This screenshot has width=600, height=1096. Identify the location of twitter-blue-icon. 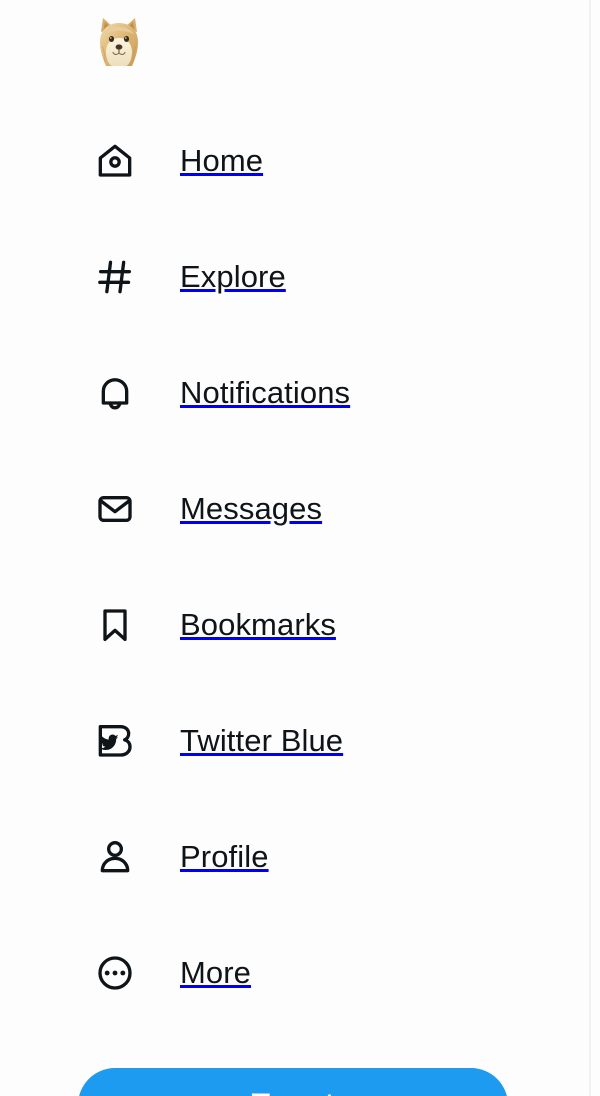
(115, 741).